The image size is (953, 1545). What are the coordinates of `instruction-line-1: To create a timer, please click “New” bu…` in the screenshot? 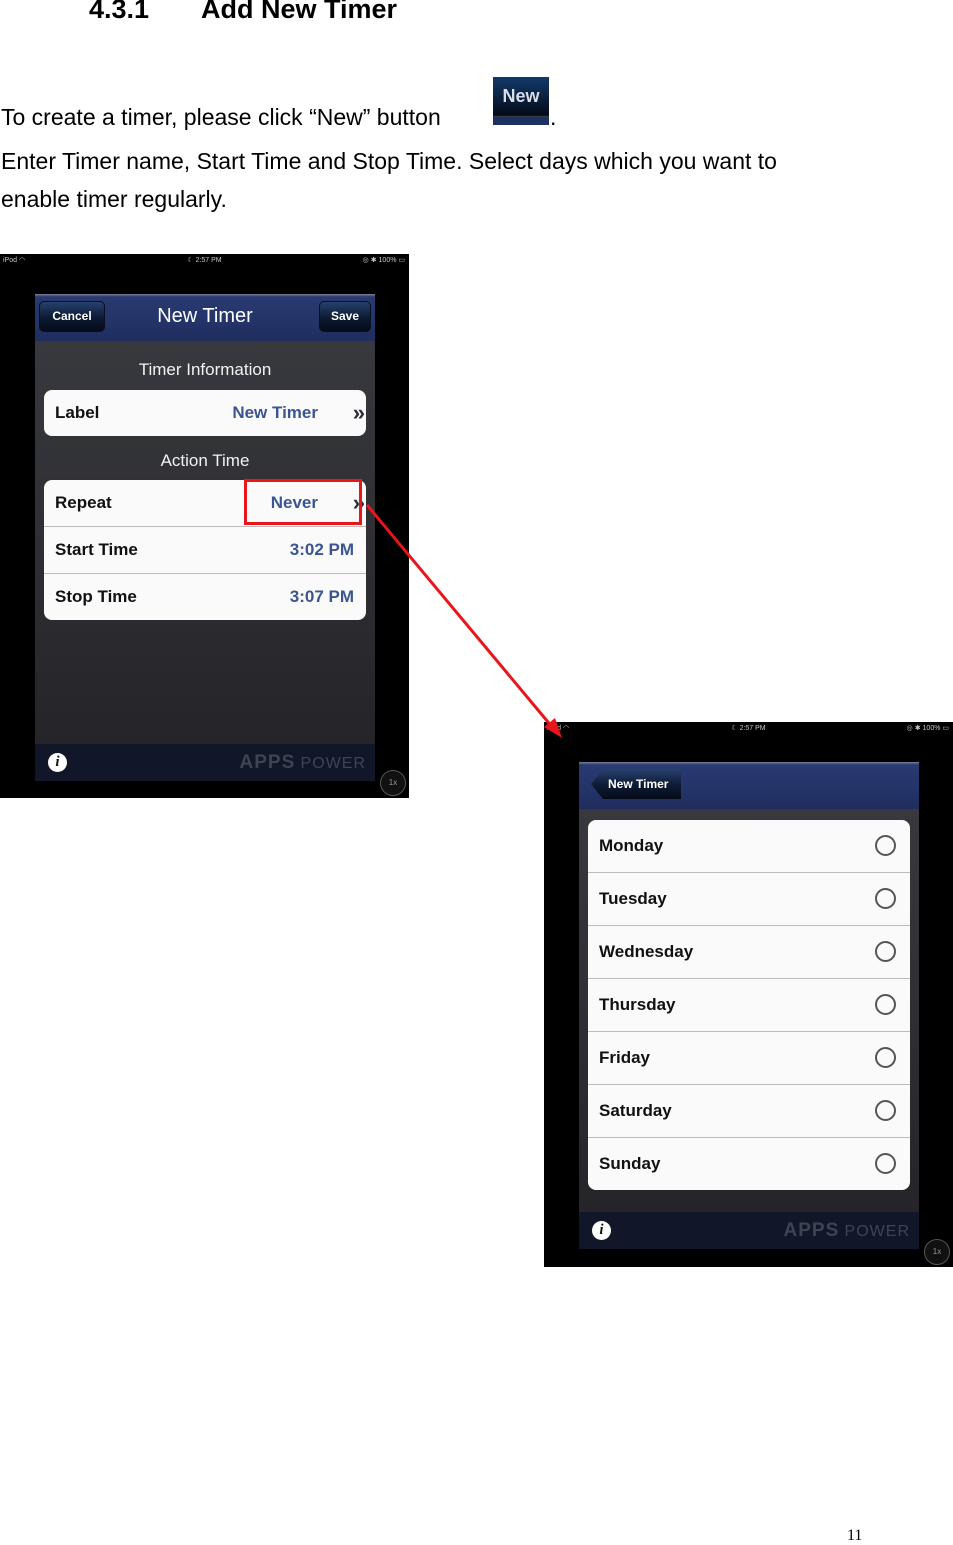 It's located at (221, 117).